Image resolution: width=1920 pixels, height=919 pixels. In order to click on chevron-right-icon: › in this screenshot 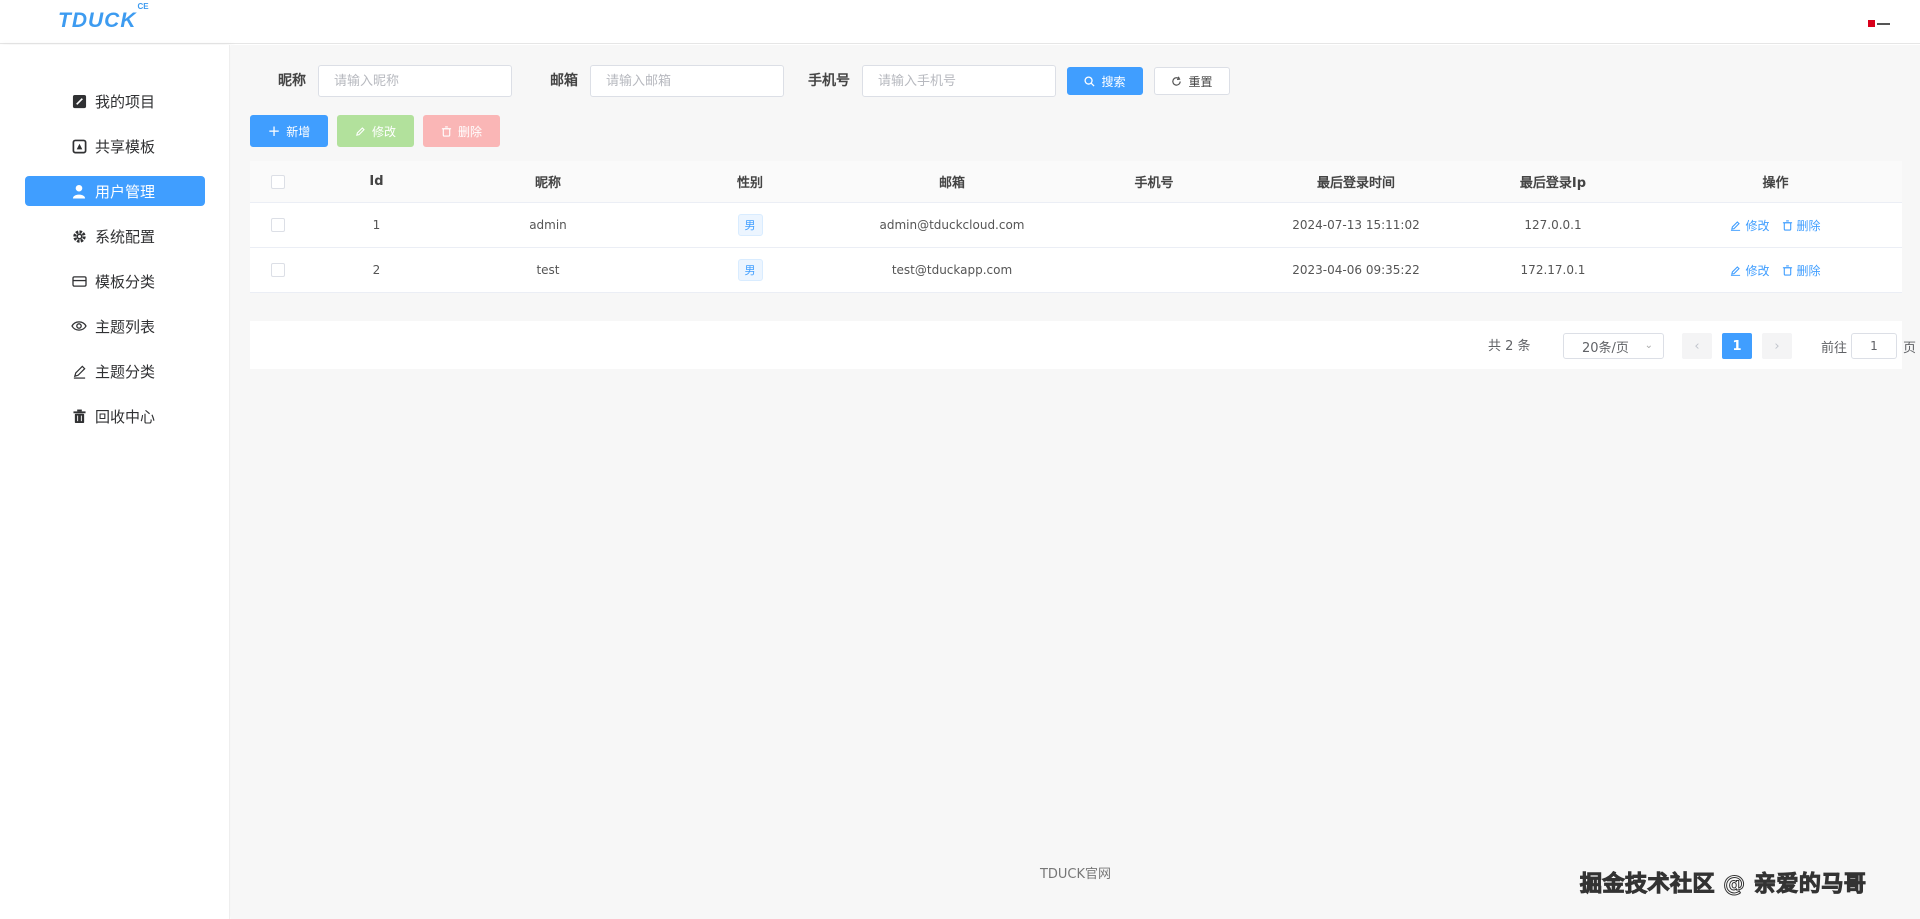, I will do `click(1777, 346)`.